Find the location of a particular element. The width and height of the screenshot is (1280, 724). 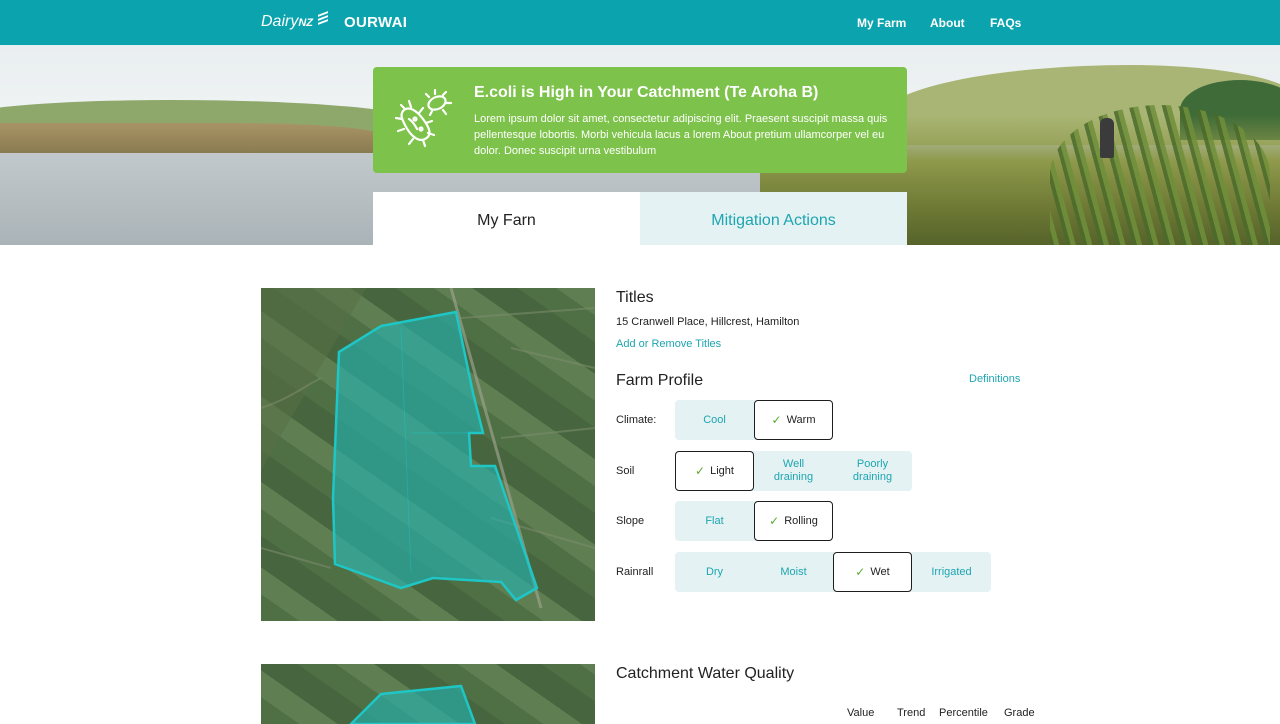

soil-option-light: ✓ Light is located at coordinates (714, 471).